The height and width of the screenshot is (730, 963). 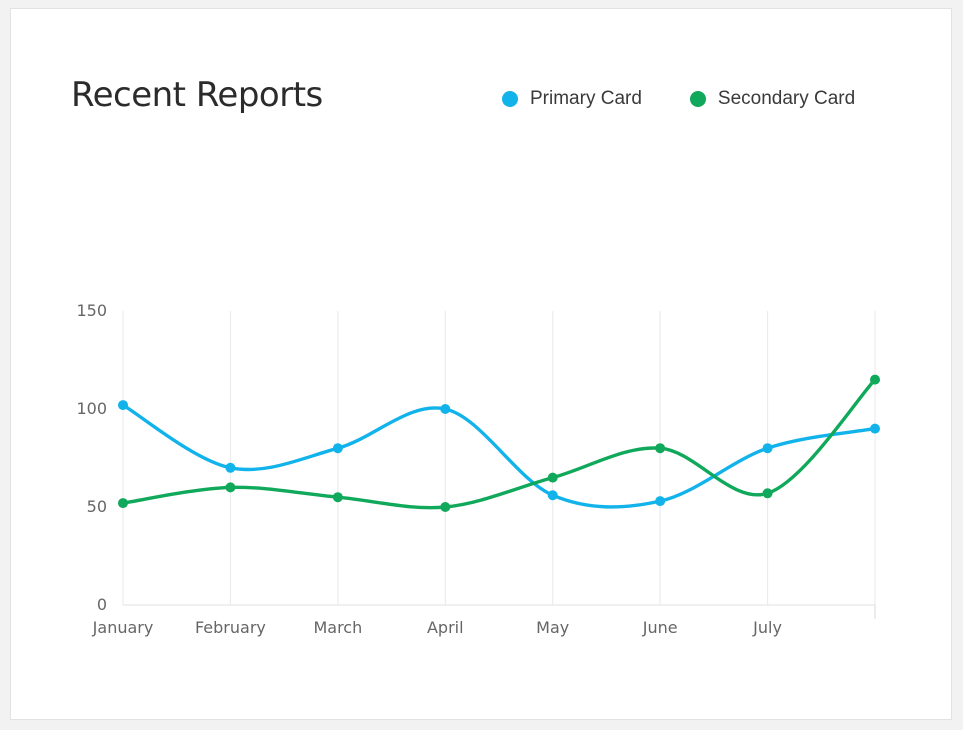 I want to click on y-tick-label: 0, so click(x=102, y=604).